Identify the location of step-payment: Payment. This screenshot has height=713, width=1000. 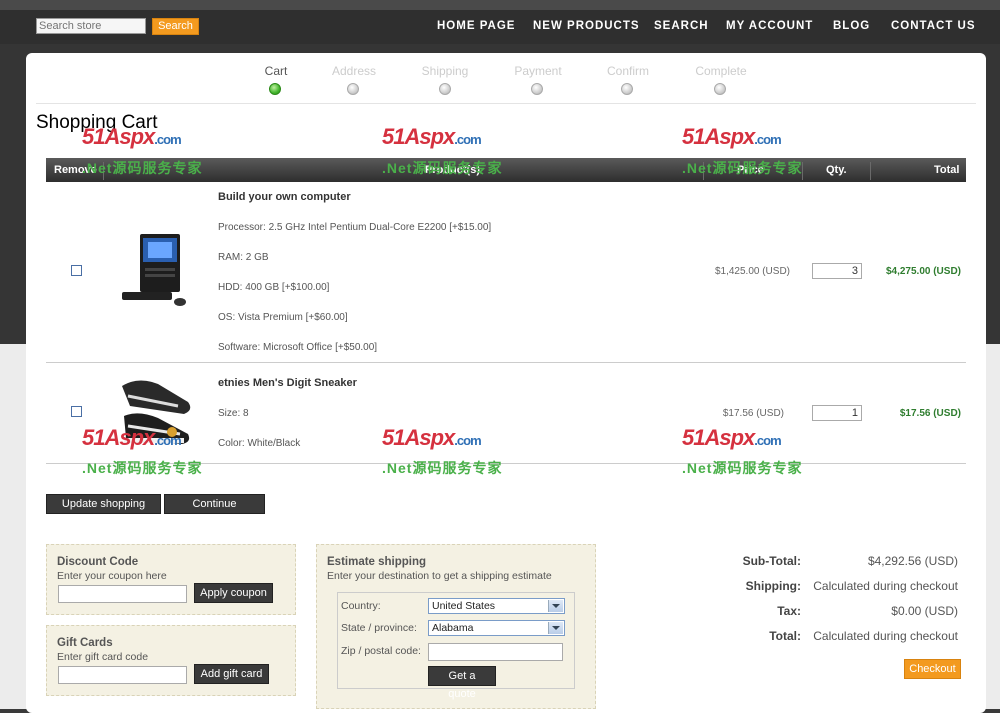
(538, 71).